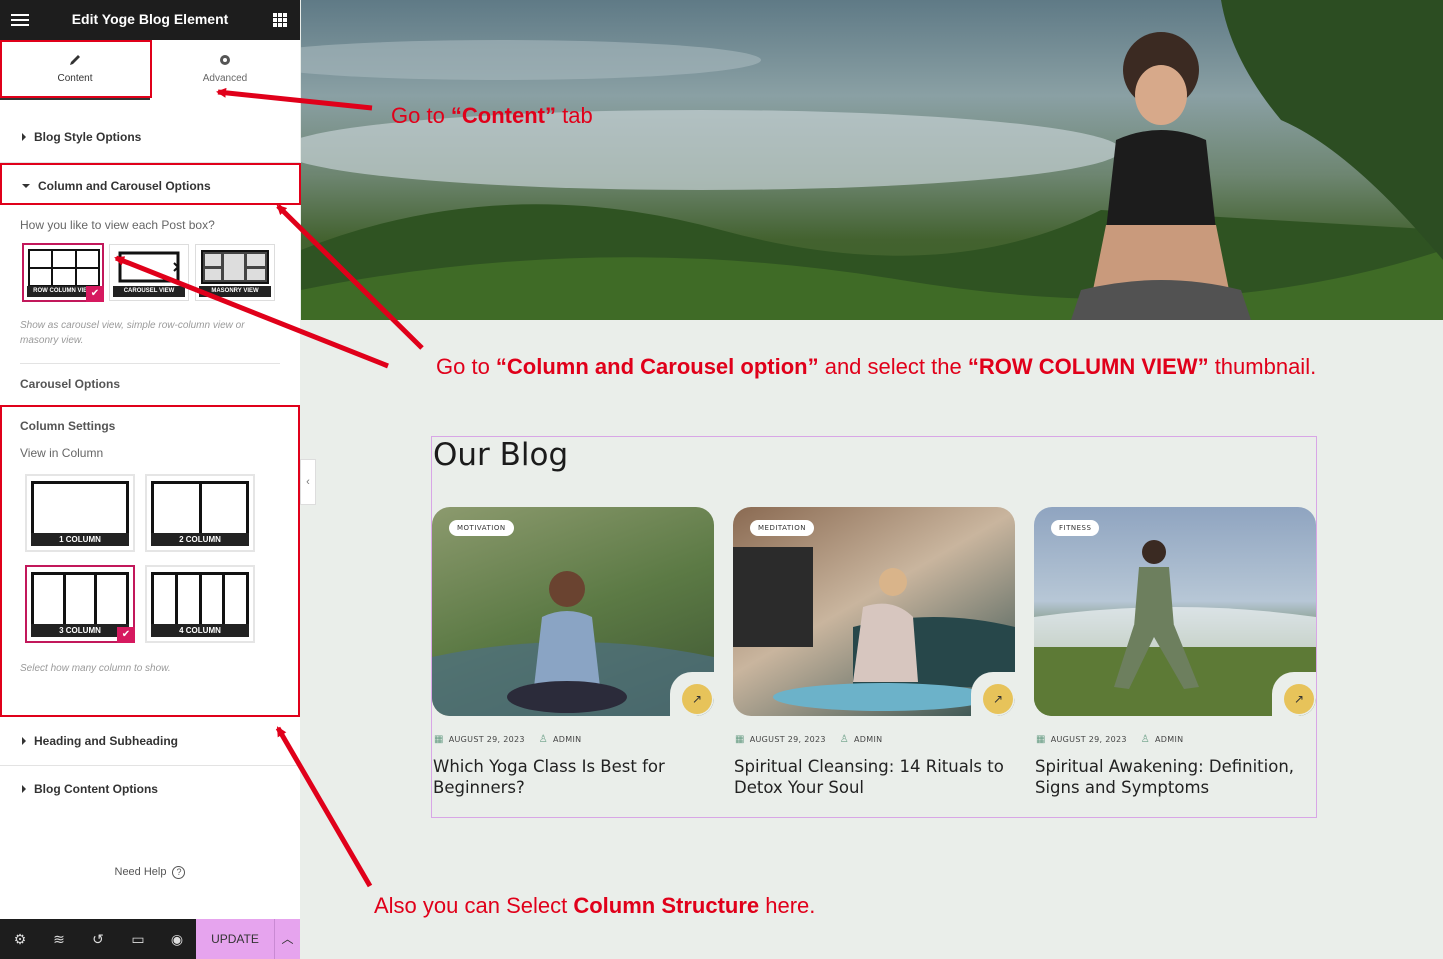 Image resolution: width=1443 pixels, height=959 pixels. I want to click on row-column-view-option: ROW COLUMN VIEW ✔, so click(63, 272).